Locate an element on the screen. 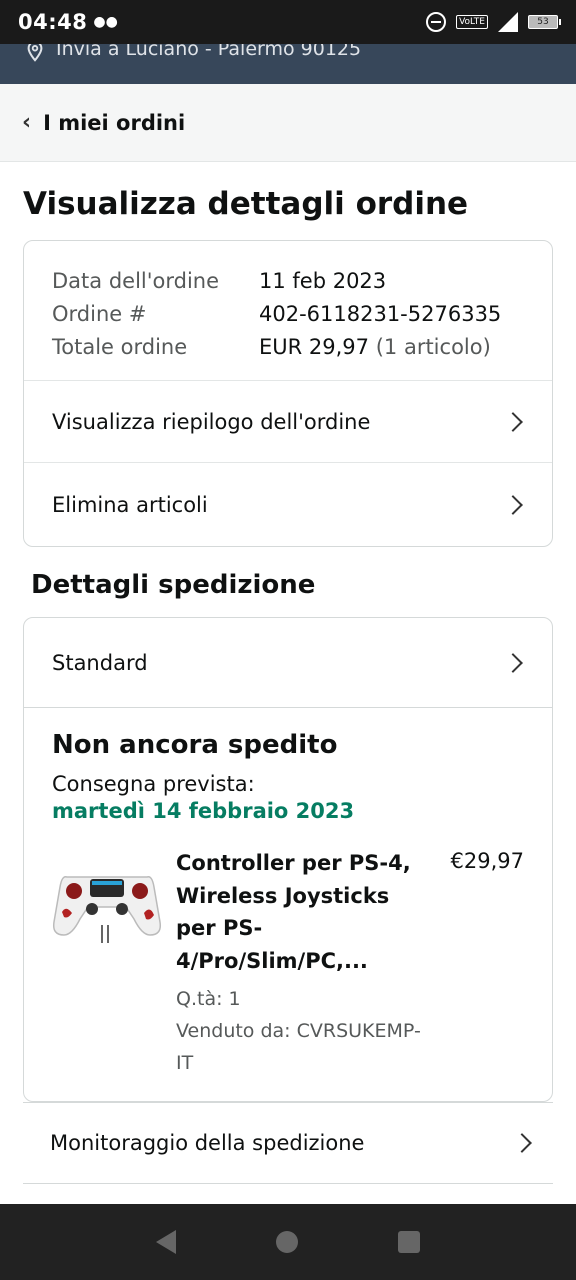 The width and height of the screenshot is (576, 1280). controller-image-icon is located at coordinates (107, 909).